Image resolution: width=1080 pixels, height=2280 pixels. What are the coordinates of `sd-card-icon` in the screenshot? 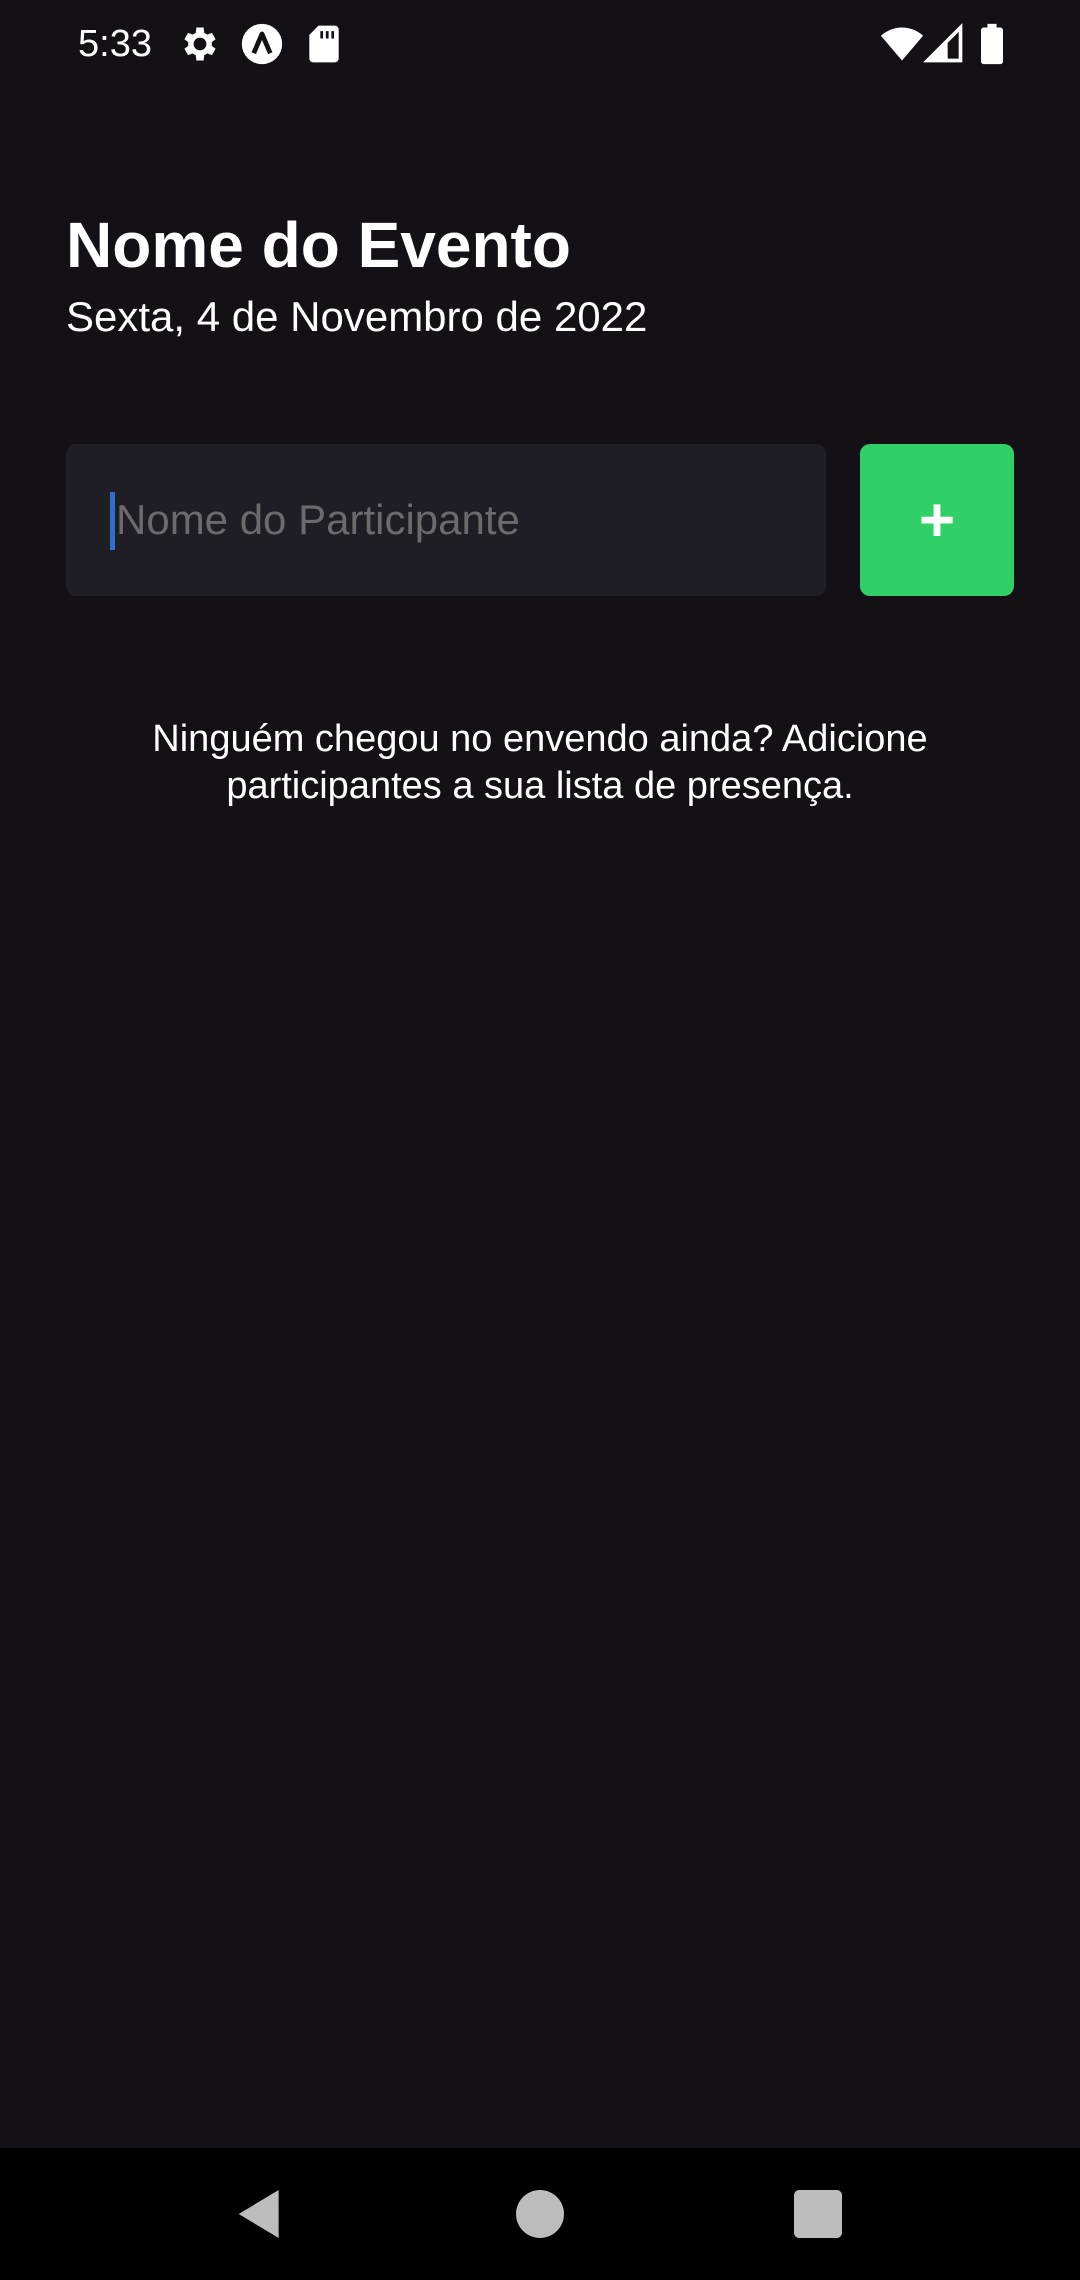 It's located at (324, 44).